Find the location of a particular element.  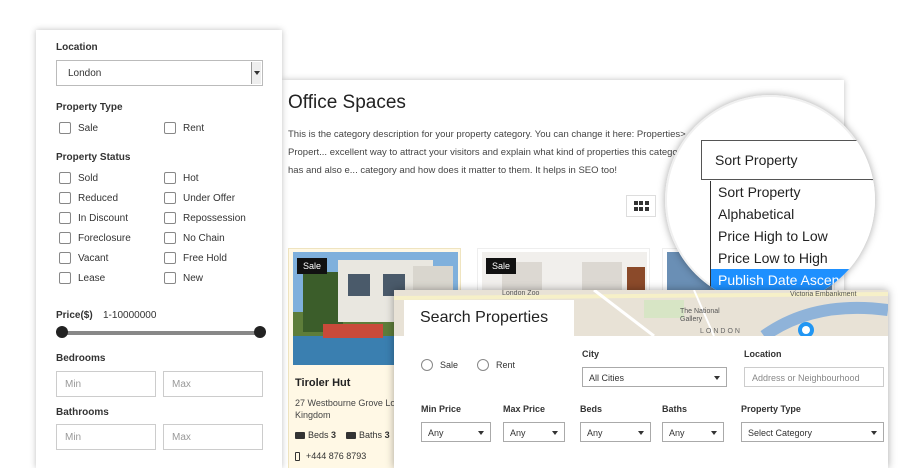

grid-view-button is located at coordinates (641, 206).